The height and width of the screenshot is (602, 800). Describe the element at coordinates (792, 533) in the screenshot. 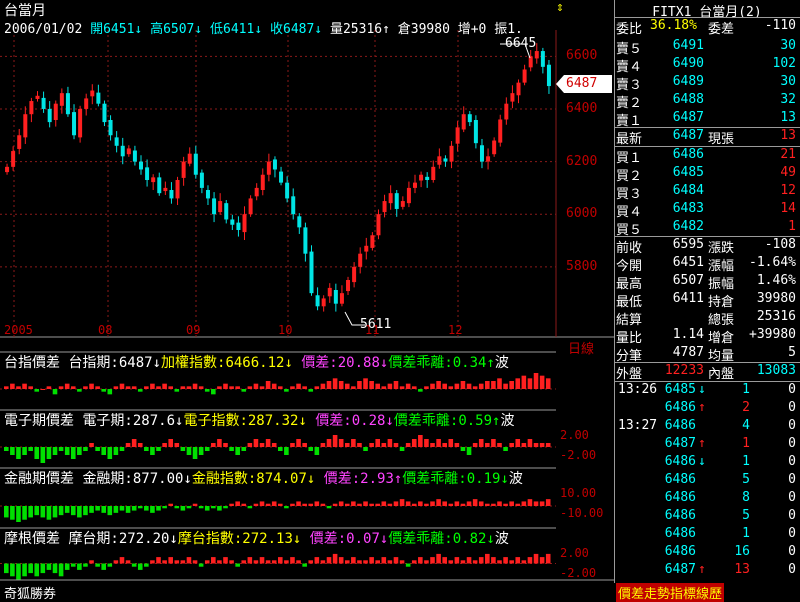

I see `tick-extra: 0` at that location.